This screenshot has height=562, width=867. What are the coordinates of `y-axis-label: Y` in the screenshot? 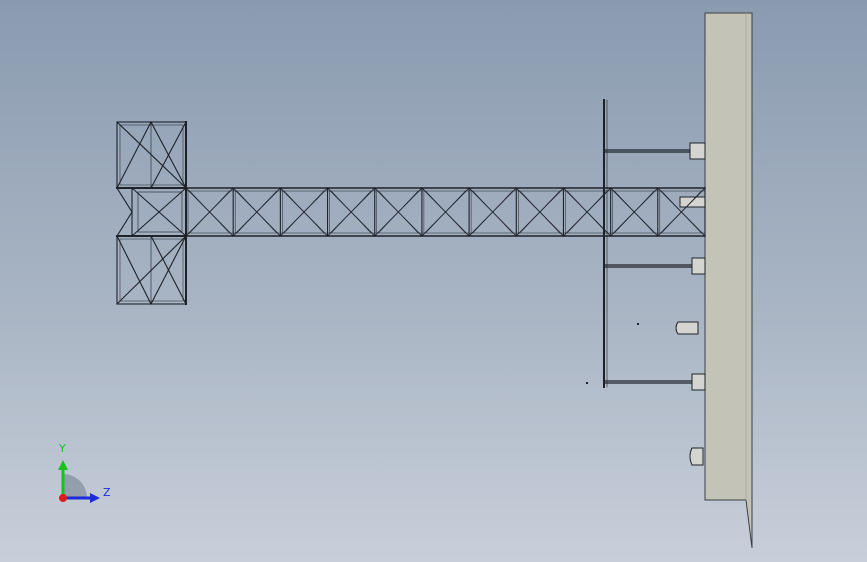 It's located at (62, 448).